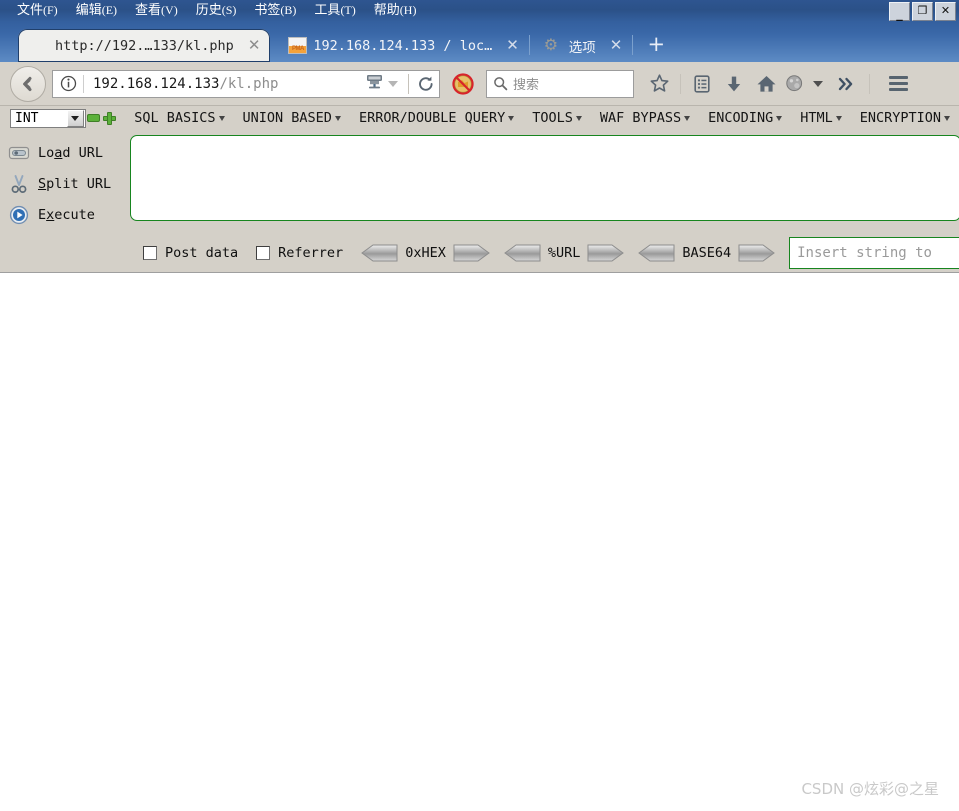  What do you see at coordinates (900, 118) in the screenshot?
I see `hackbar-menu-encryption-label: ENCRYPTION` at bounding box center [900, 118].